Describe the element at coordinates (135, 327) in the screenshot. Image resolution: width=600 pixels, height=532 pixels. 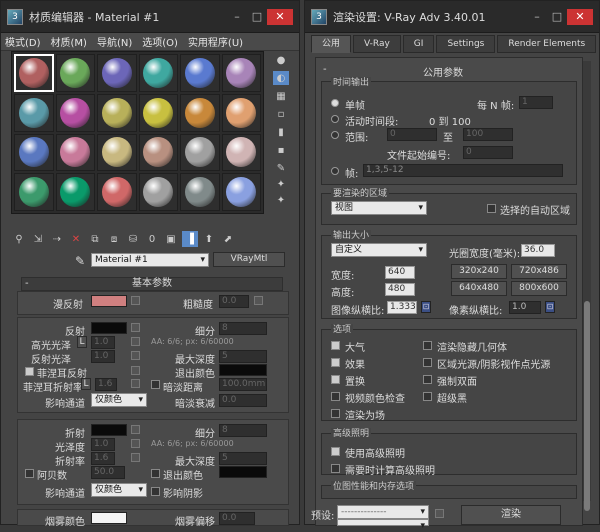
I see `reflect-map-button` at that location.